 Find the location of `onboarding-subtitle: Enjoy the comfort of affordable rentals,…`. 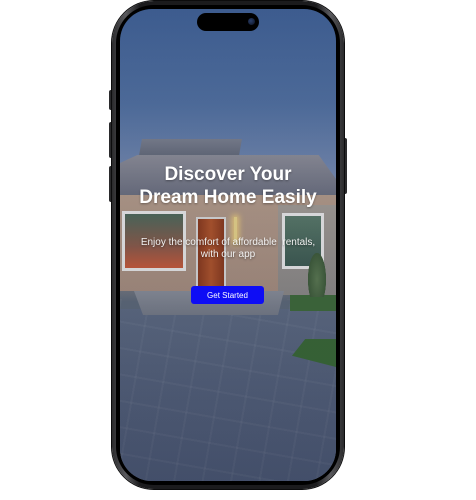

onboarding-subtitle: Enjoy the comfort of affordable rentals,… is located at coordinates (228, 249).